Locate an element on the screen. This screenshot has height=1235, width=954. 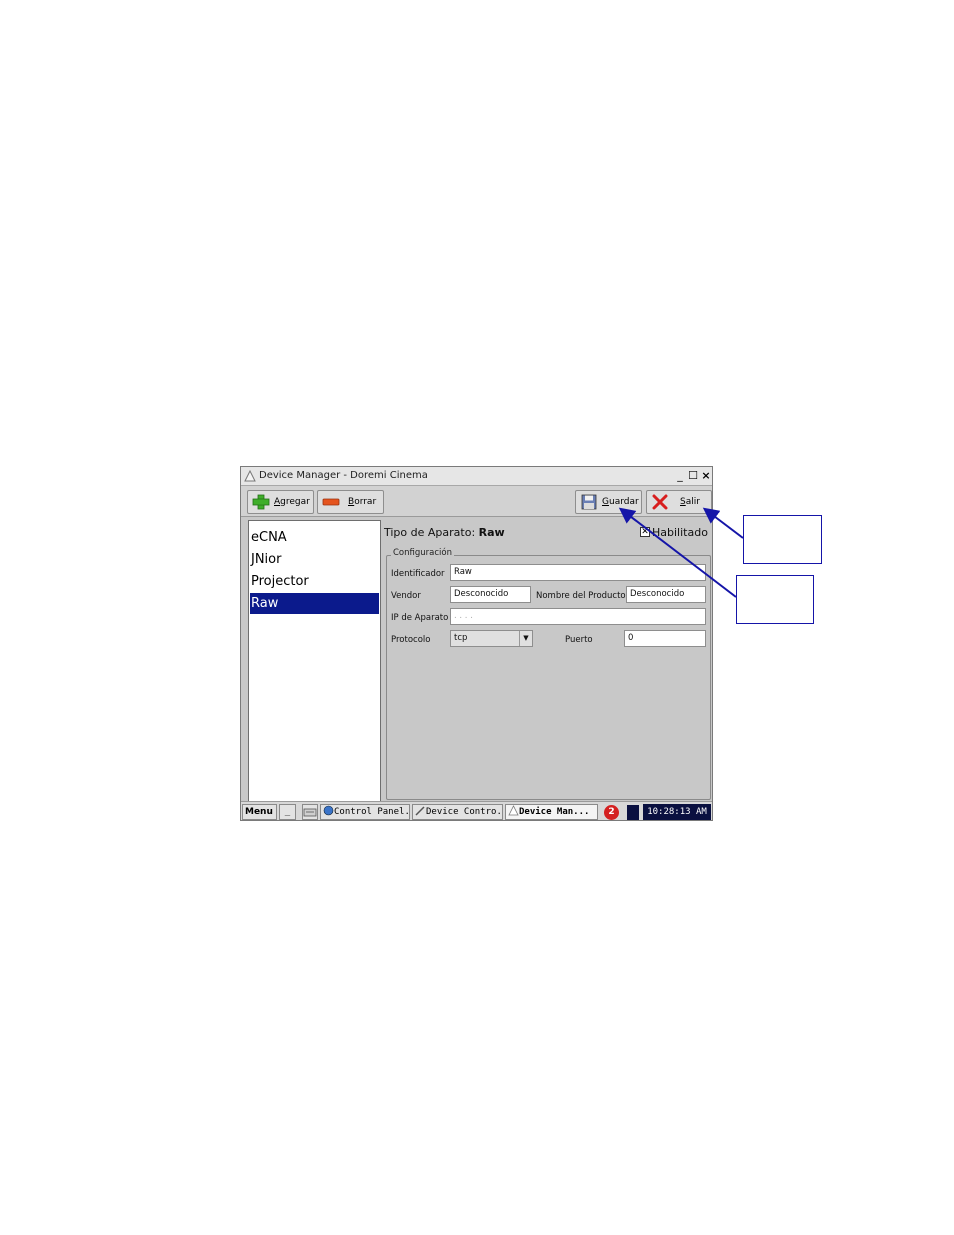
callout-arrows is located at coordinates (681, 552).